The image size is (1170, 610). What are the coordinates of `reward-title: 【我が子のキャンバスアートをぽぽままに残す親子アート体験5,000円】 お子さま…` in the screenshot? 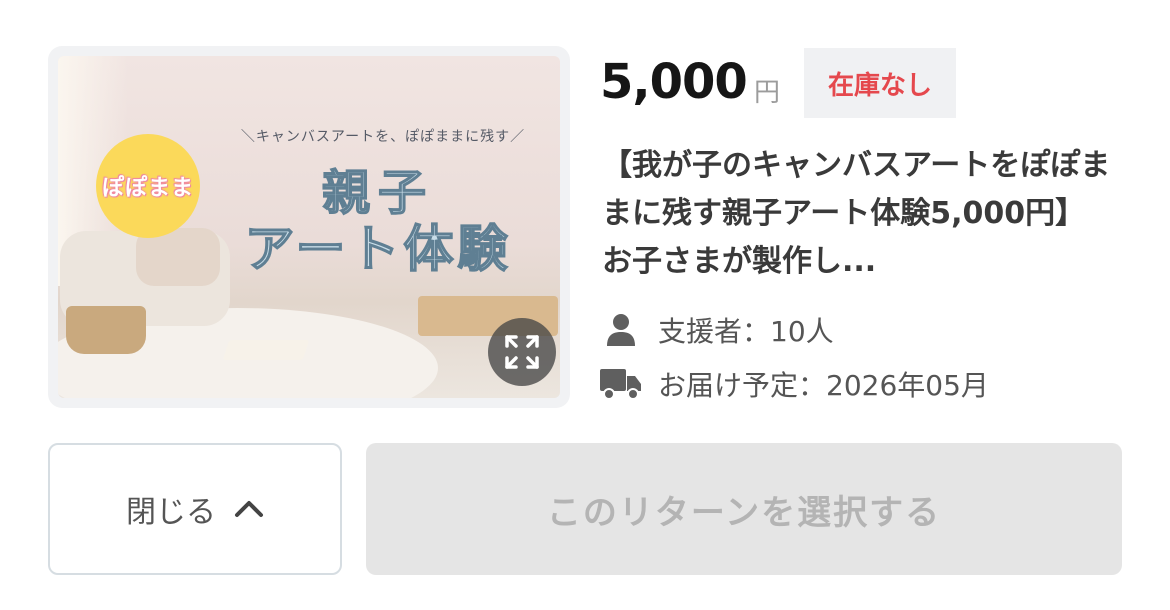 It's located at (856, 213).